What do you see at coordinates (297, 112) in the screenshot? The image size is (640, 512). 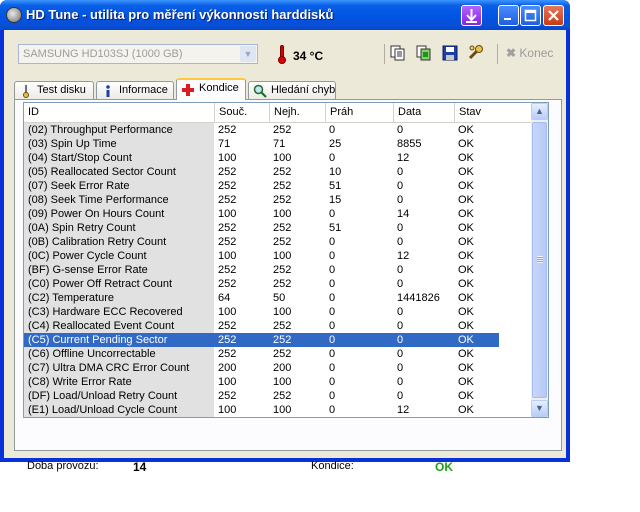 I see `column-header-worst: Nejh.` at bounding box center [297, 112].